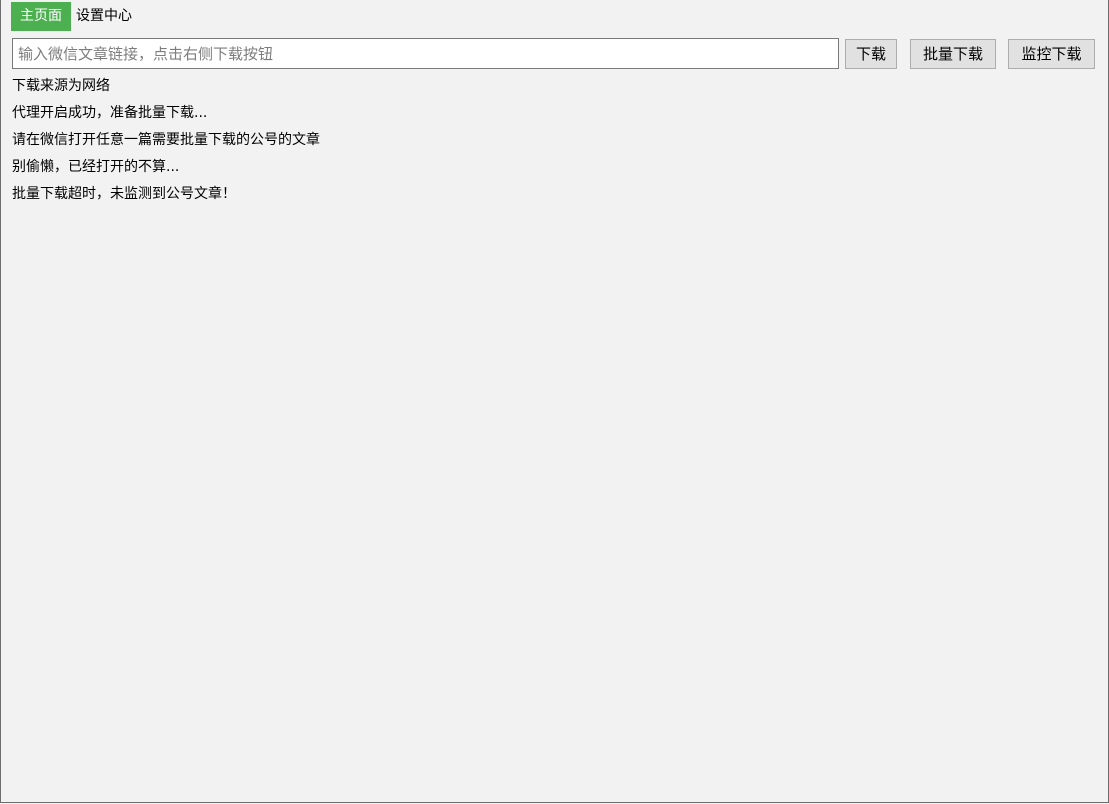 This screenshot has width=1109, height=804. What do you see at coordinates (61, 86) in the screenshot?
I see `log-line: 下载来源为网络` at bounding box center [61, 86].